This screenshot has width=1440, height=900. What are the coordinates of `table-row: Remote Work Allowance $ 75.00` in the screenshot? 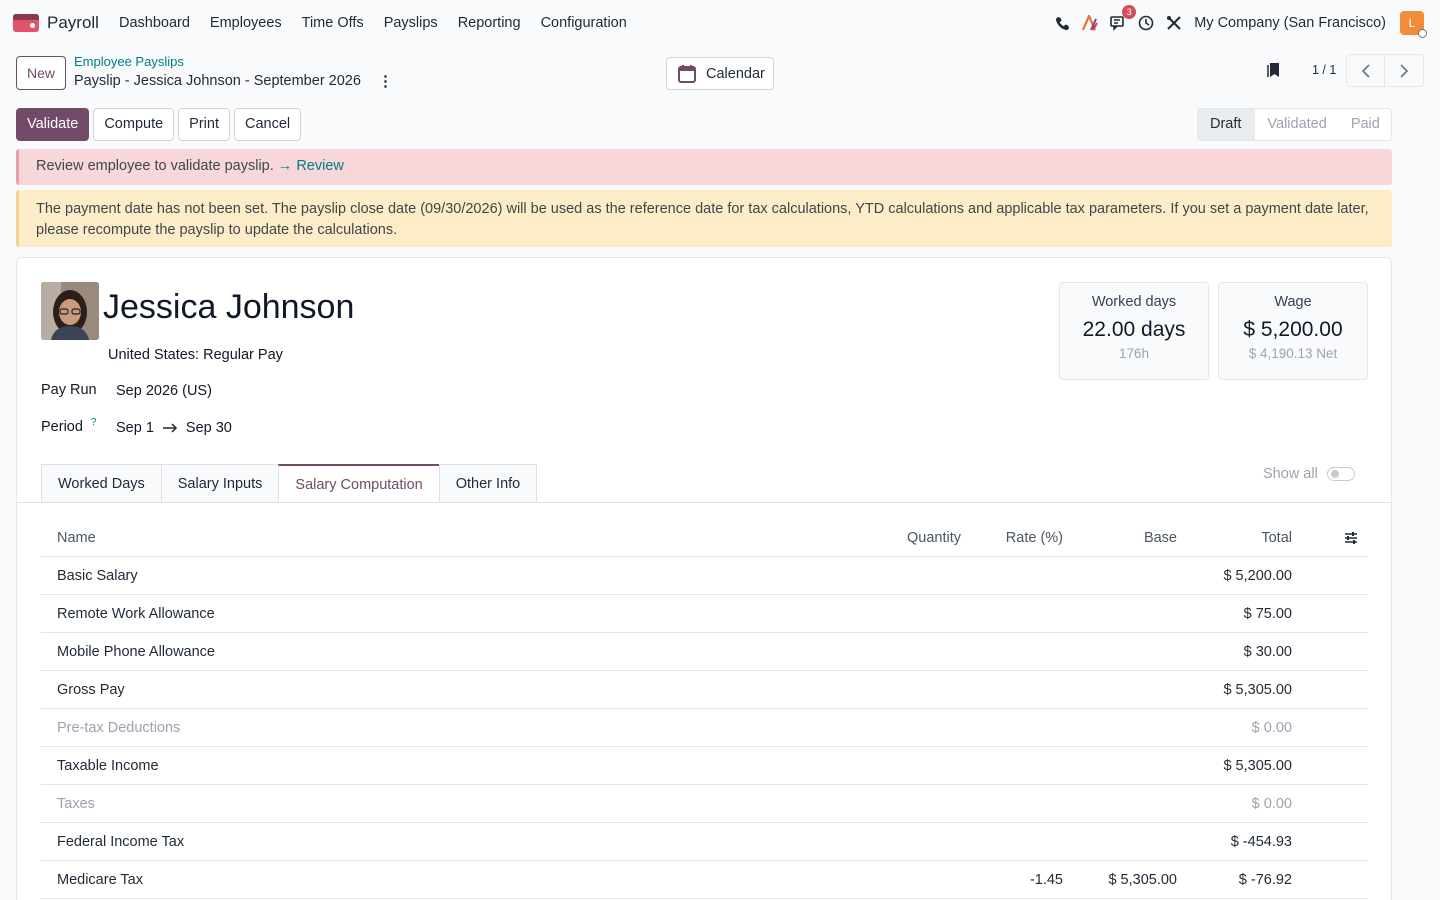 It's located at (704, 614).